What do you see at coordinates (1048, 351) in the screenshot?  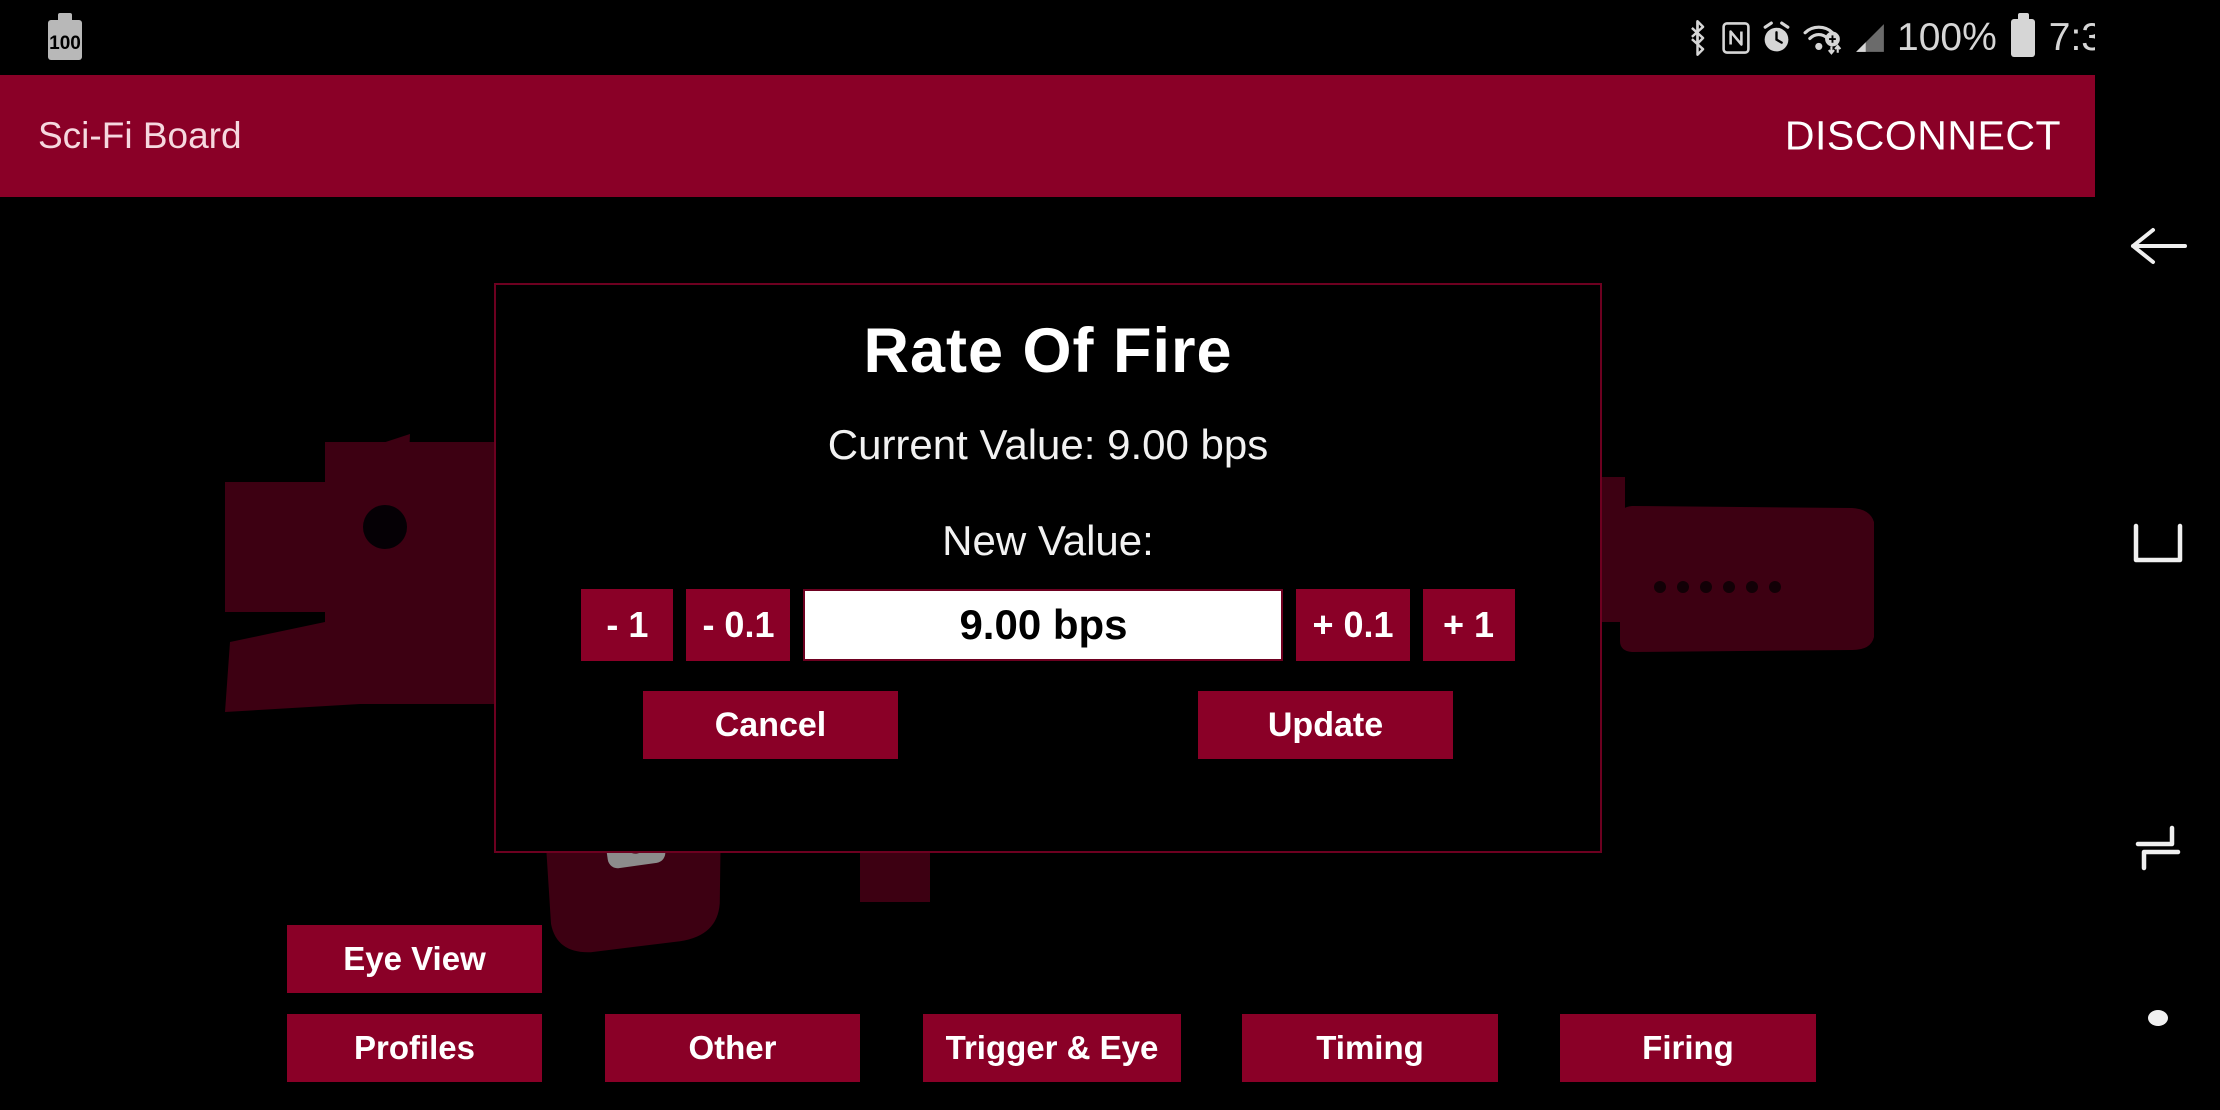 I see `dialog-title: Rate Of Fire` at bounding box center [1048, 351].